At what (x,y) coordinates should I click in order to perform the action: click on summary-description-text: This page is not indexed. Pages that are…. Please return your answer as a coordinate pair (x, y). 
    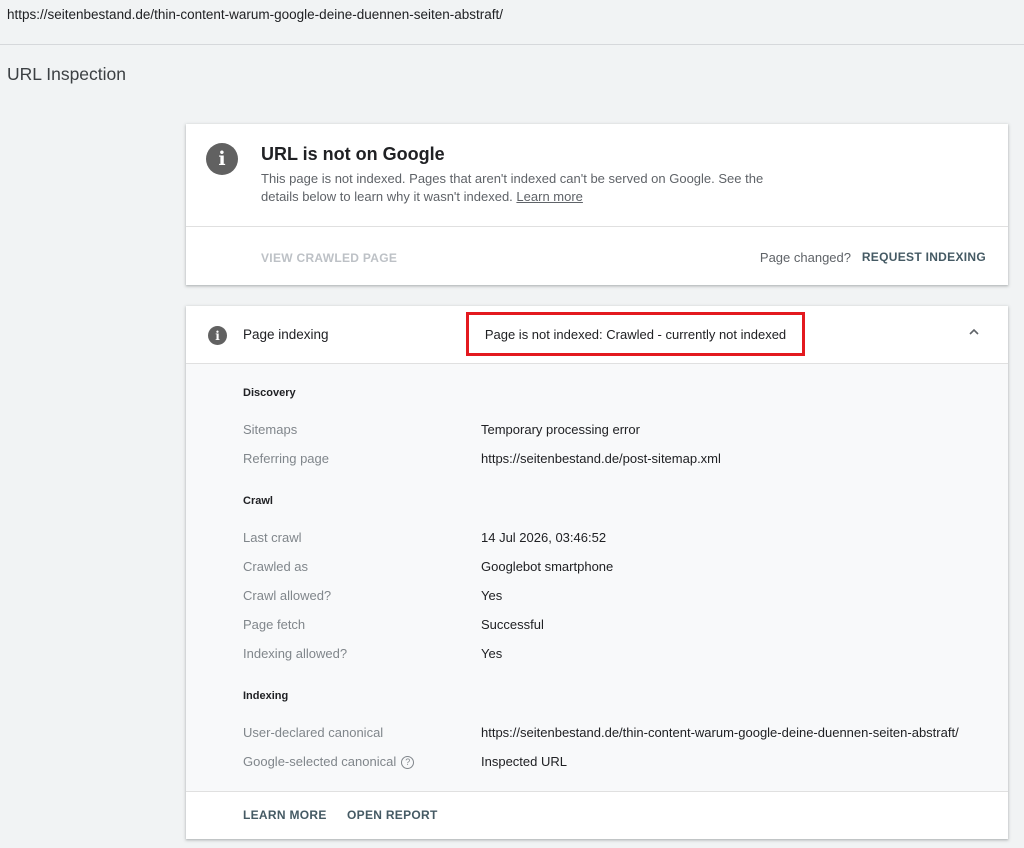
    Looking at the image, I should click on (512, 187).